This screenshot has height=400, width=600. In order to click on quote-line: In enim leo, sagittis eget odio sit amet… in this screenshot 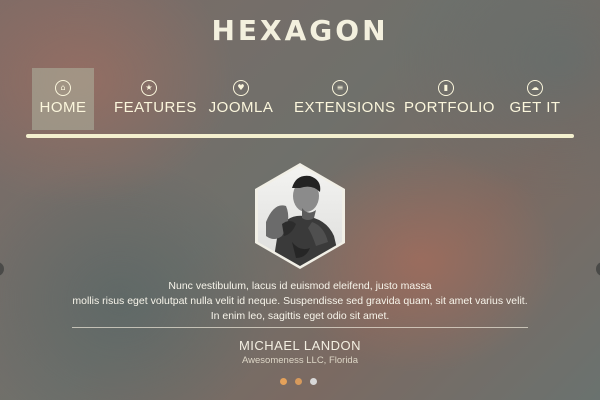, I will do `click(300, 316)`.